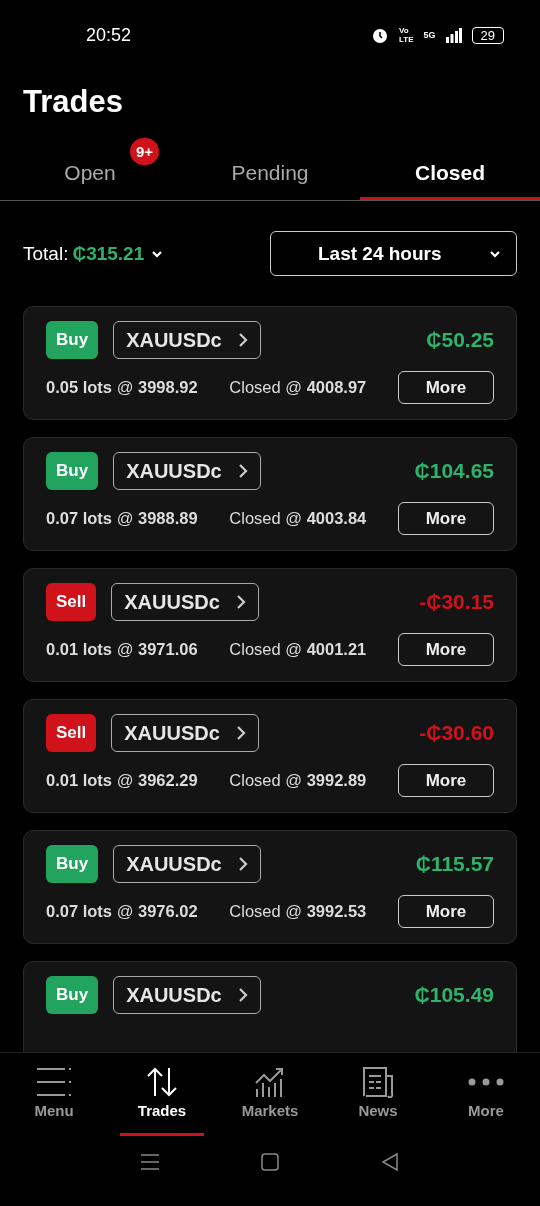 The image size is (540, 1206). I want to click on tab: Closed, so click(450, 162).